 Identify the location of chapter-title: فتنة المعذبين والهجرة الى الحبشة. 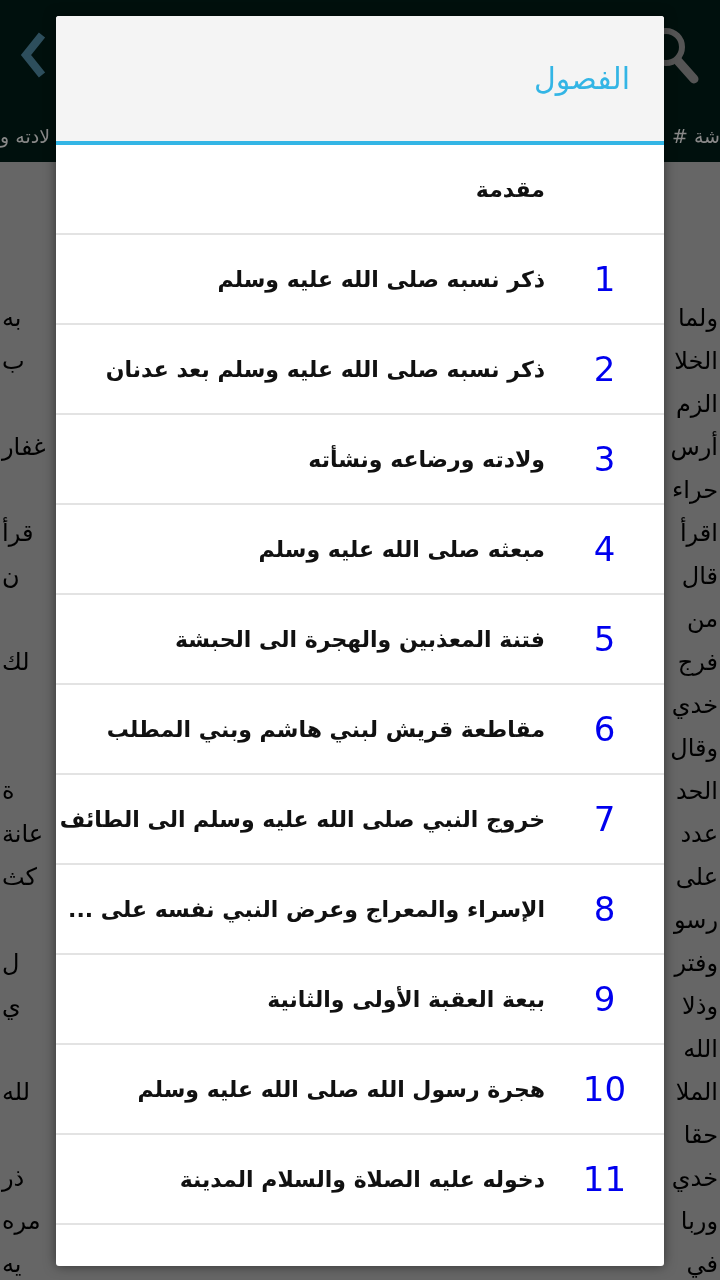
(360, 640).